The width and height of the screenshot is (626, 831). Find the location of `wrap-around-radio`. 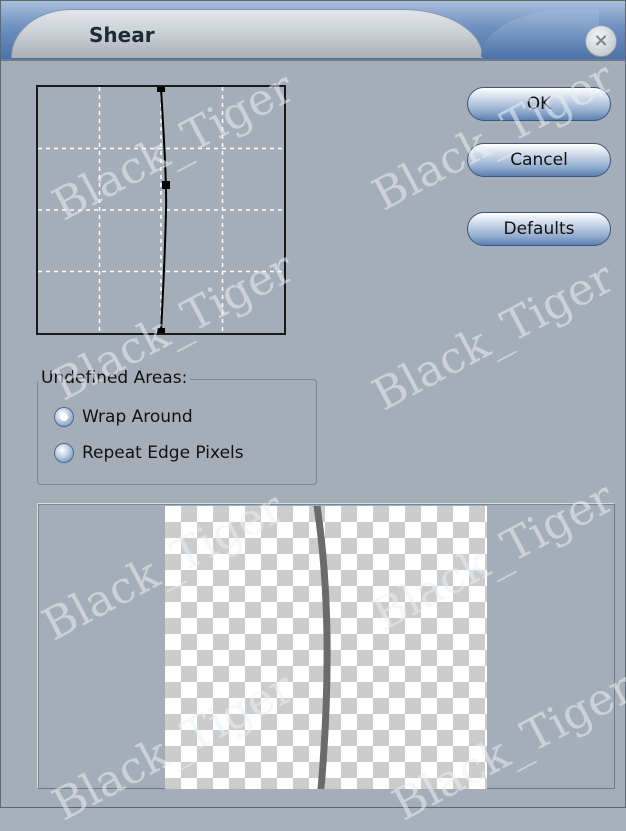

wrap-around-radio is located at coordinates (64, 417).